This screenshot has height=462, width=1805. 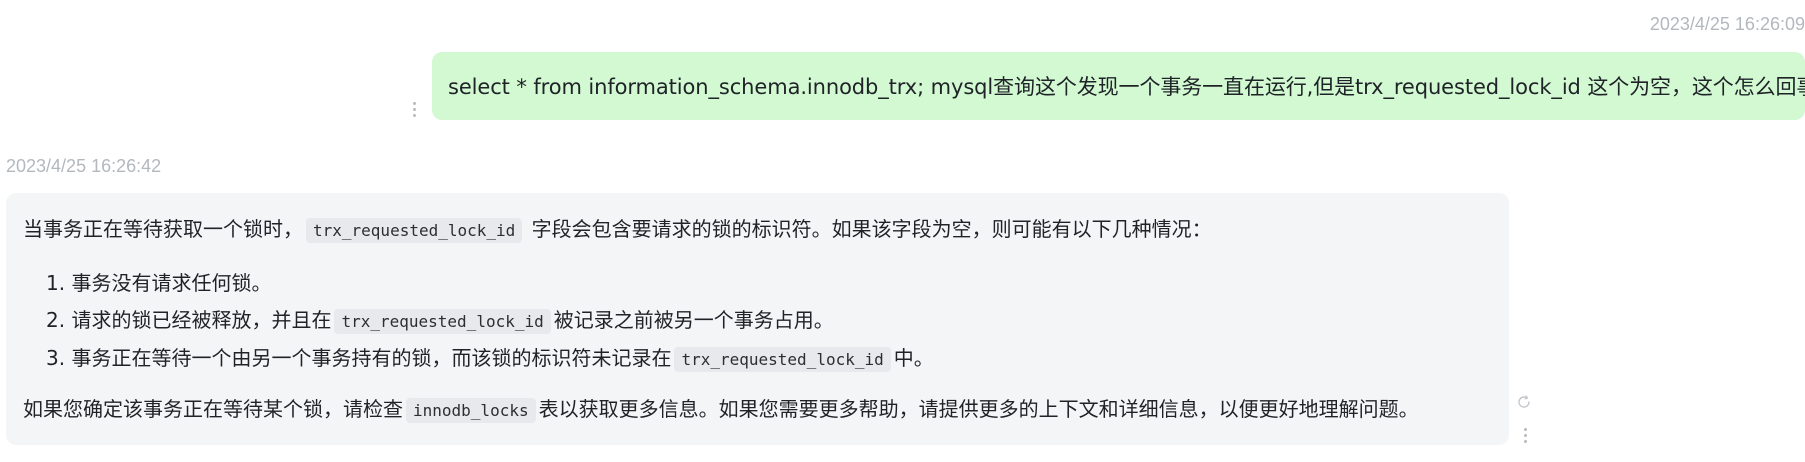 I want to click on list-item-text: 事务没有请求任何锁。, so click(x=171, y=283).